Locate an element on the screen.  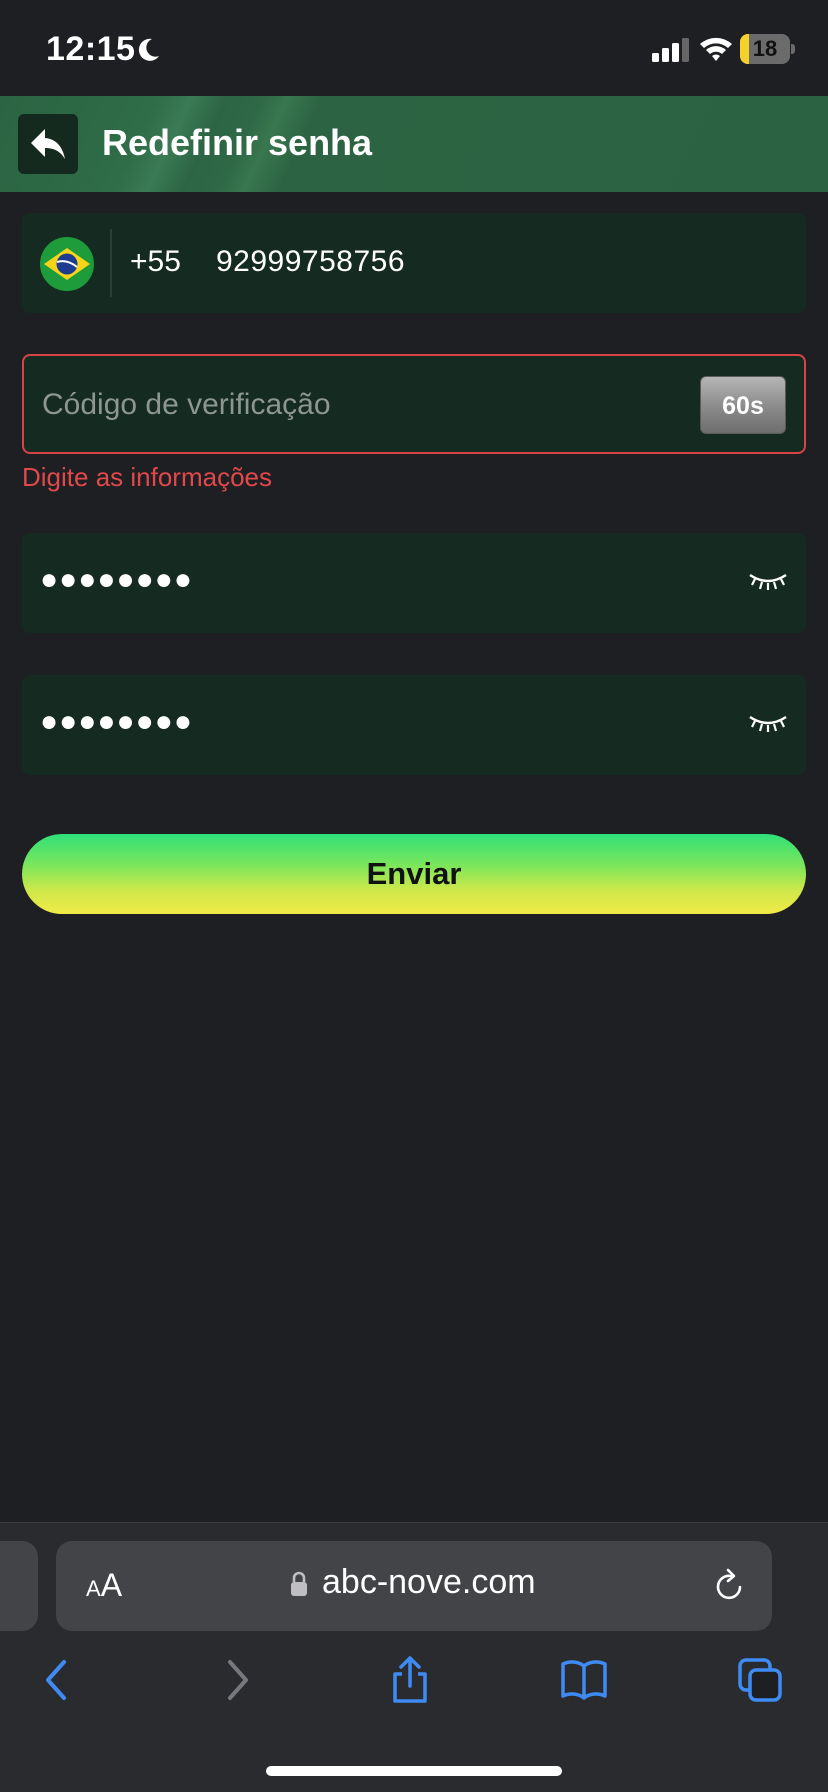
confirm-password-field: ●●●●●●●● is located at coordinates (414, 725).